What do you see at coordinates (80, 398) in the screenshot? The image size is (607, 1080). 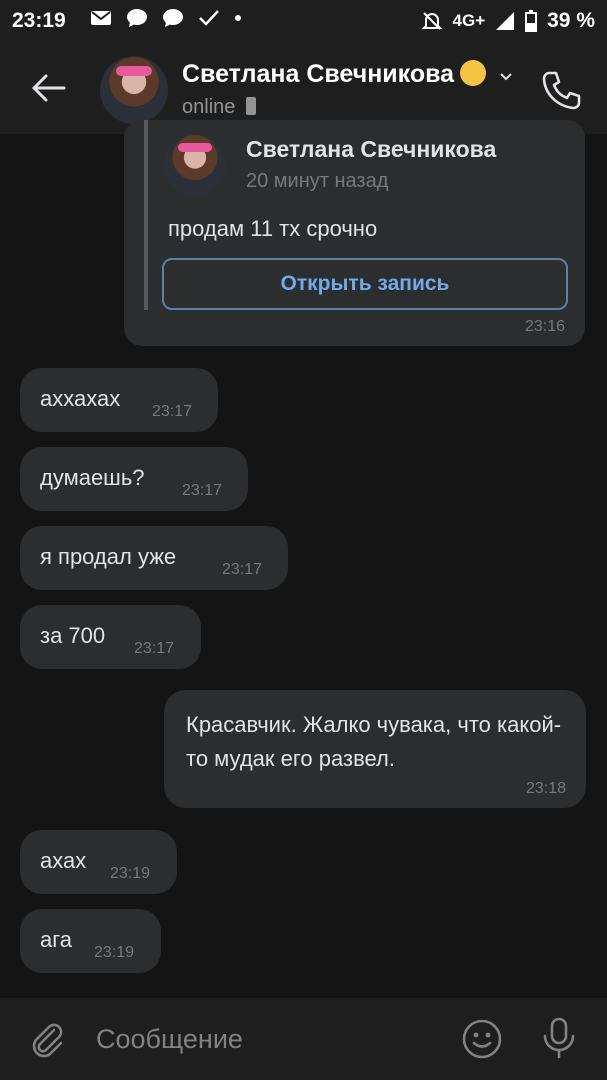 I see `message-text: аххахах` at bounding box center [80, 398].